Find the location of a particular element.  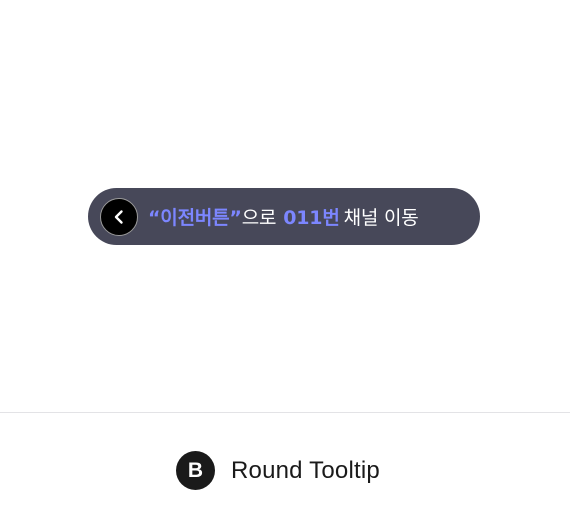

caption-badge: B is located at coordinates (195, 470).